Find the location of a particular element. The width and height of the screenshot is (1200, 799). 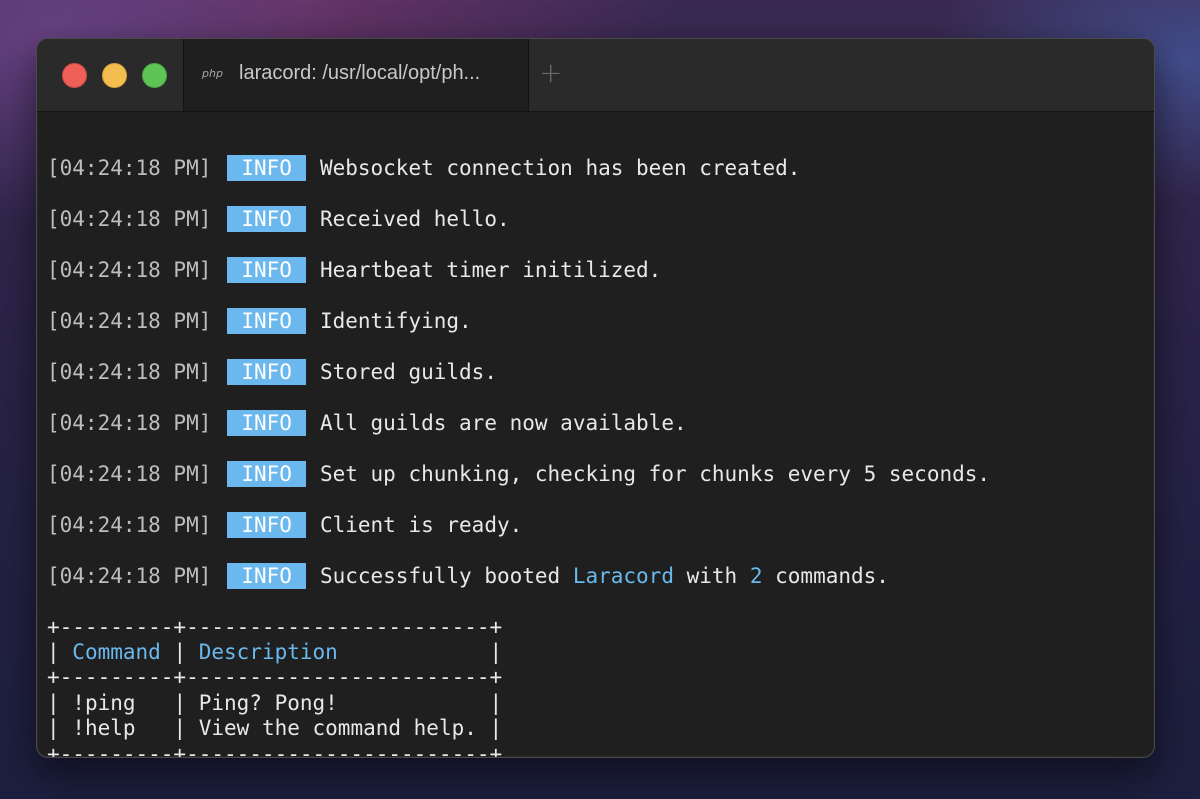

minimize-window-button is located at coordinates (114, 75).